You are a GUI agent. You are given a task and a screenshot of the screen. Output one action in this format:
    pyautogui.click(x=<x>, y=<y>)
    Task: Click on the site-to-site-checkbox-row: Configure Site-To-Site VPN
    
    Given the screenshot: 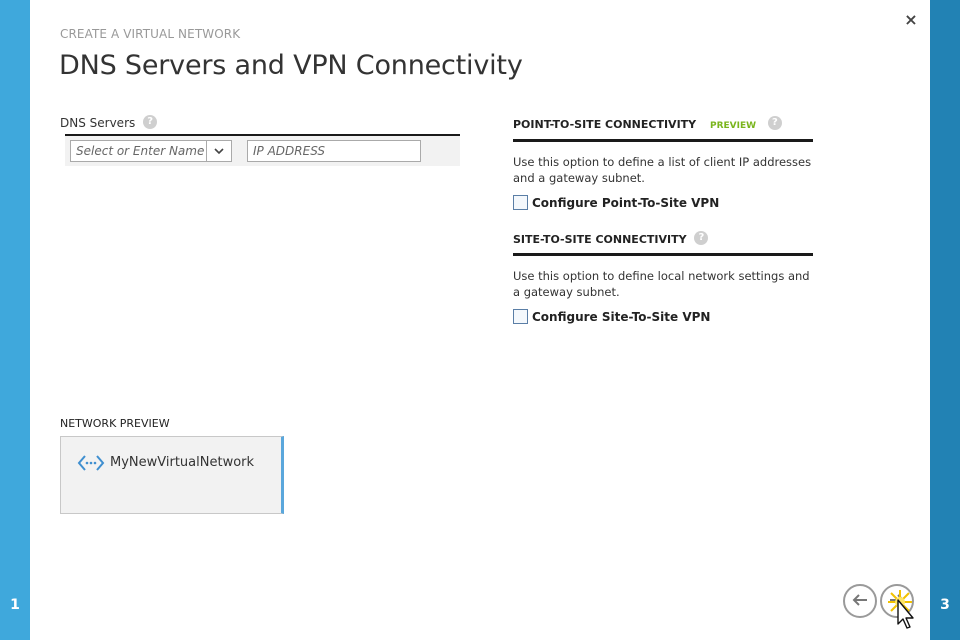 What is the action you would take?
    pyautogui.click(x=611, y=316)
    